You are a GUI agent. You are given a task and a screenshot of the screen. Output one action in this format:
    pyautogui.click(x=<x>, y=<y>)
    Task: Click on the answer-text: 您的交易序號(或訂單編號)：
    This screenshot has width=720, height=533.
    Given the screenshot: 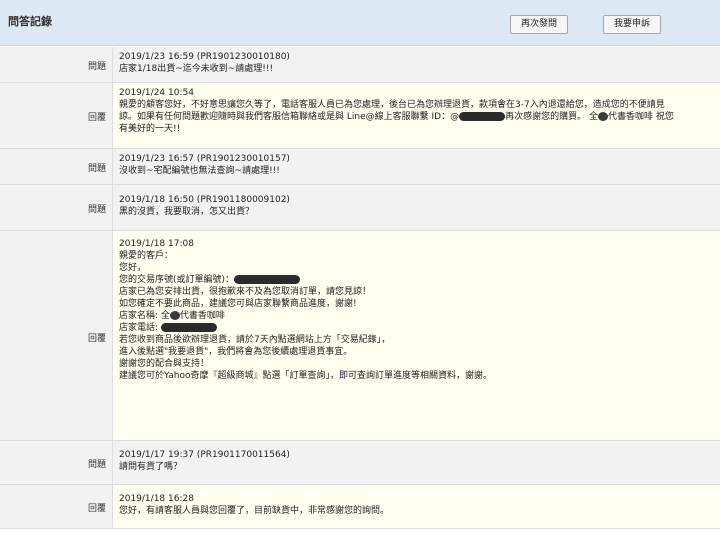 What is the action you would take?
    pyautogui.click(x=177, y=280)
    